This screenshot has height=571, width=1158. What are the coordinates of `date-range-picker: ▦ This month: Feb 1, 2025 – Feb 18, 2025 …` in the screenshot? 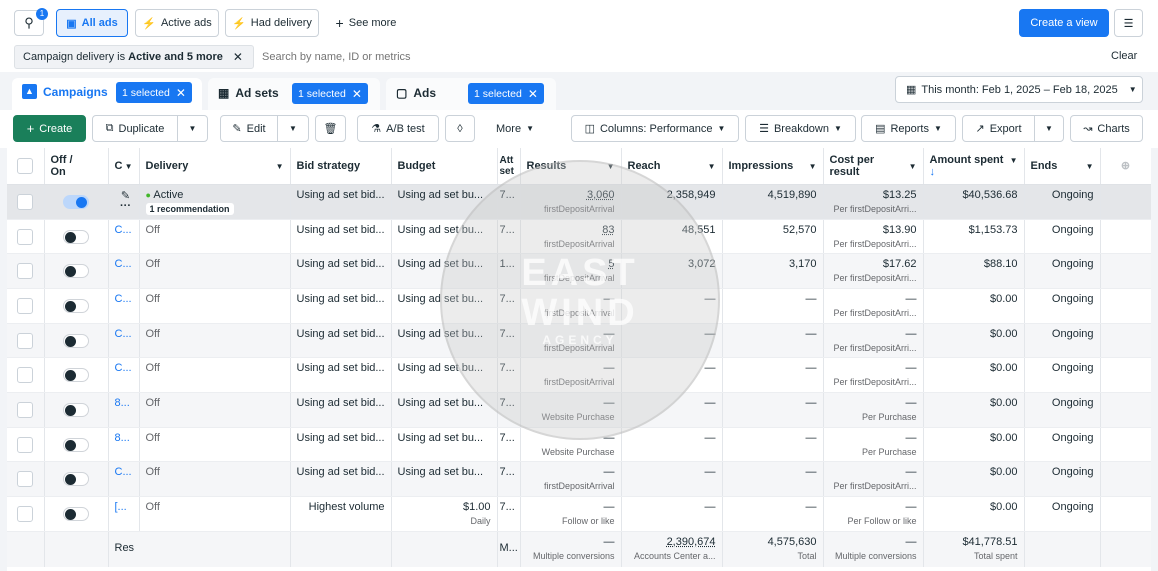 It's located at (1019, 89).